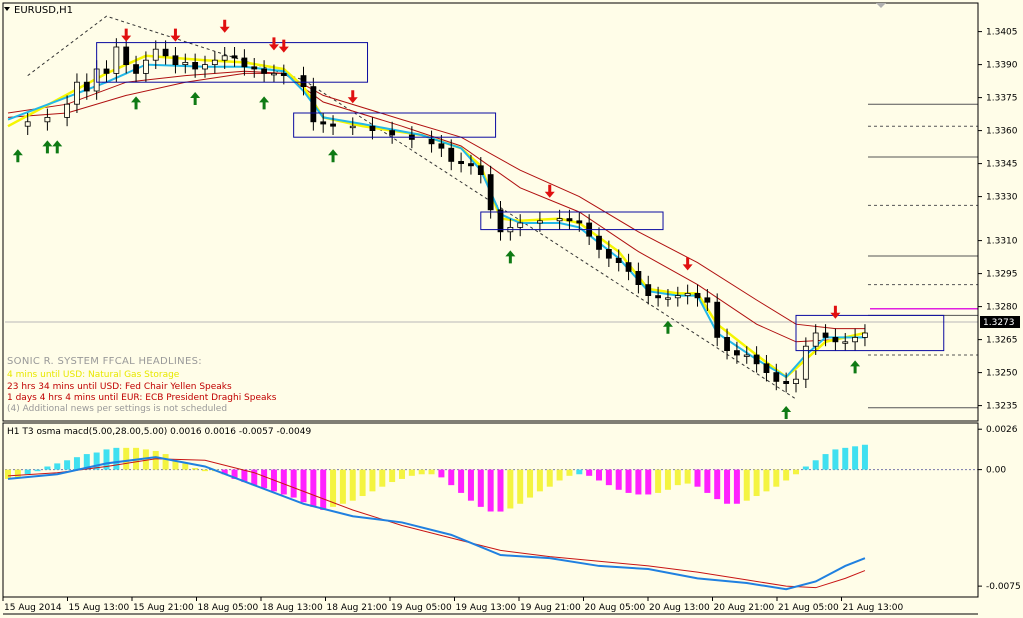 The width and height of the screenshot is (1023, 618). What do you see at coordinates (292, 608) in the screenshot?
I see `time-tick-label: 18 Aug 13:00` at bounding box center [292, 608].